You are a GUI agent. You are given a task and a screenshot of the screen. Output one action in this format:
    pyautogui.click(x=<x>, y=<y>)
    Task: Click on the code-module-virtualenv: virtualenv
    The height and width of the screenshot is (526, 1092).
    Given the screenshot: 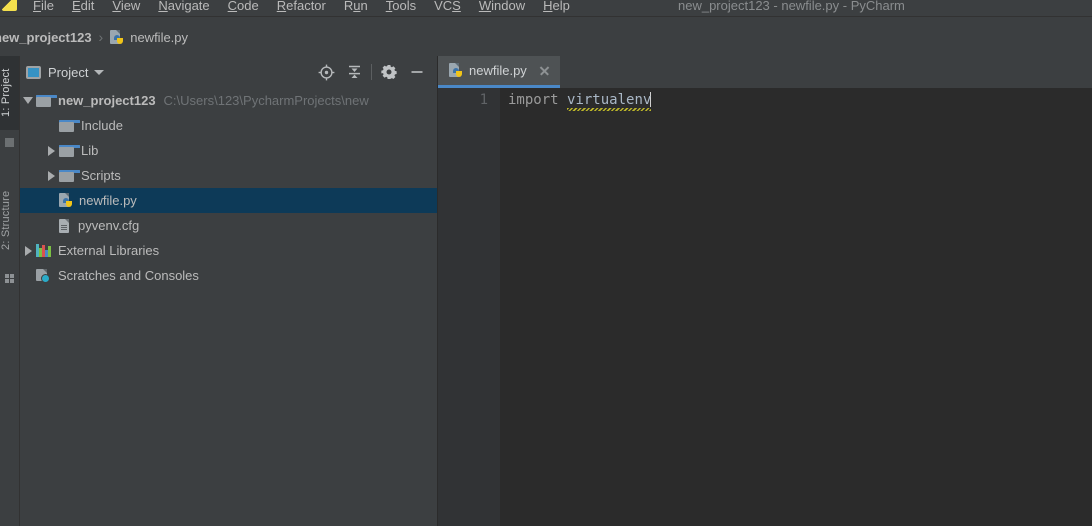 What is the action you would take?
    pyautogui.click(x=609, y=100)
    